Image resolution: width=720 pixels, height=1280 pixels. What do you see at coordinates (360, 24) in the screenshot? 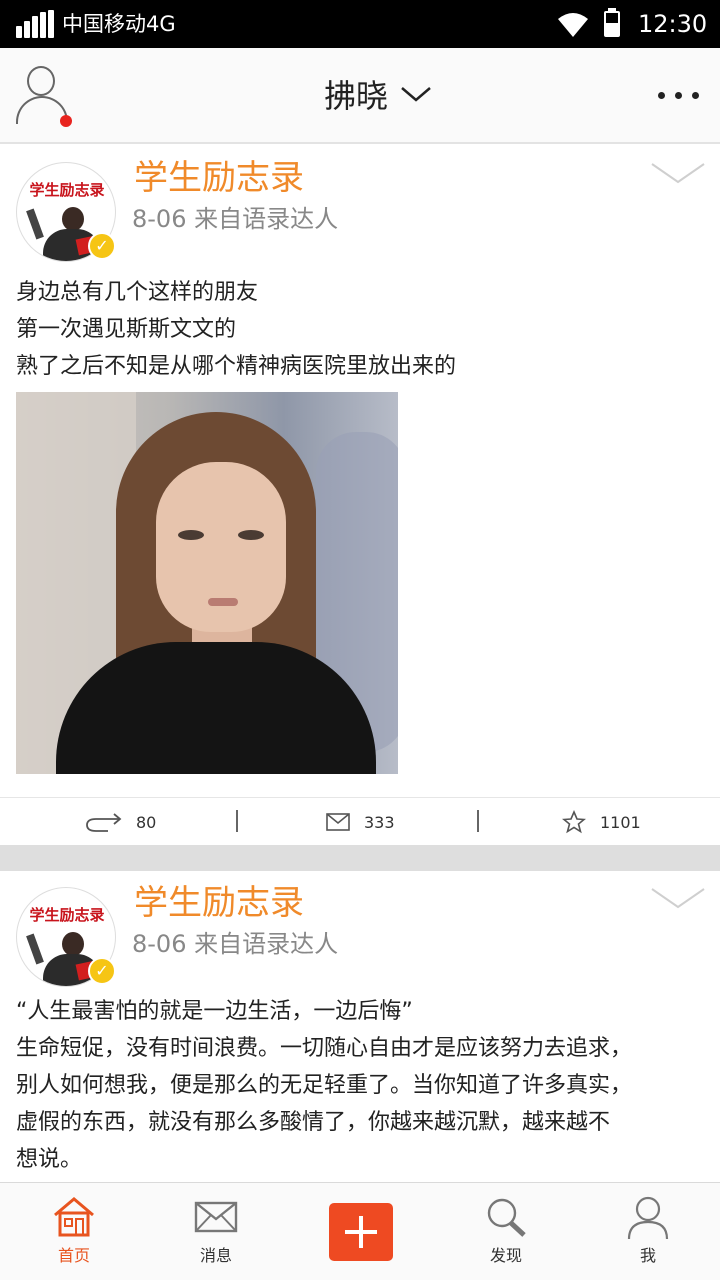
I see `status-bar: 中国移动4G 12:30` at bounding box center [360, 24].